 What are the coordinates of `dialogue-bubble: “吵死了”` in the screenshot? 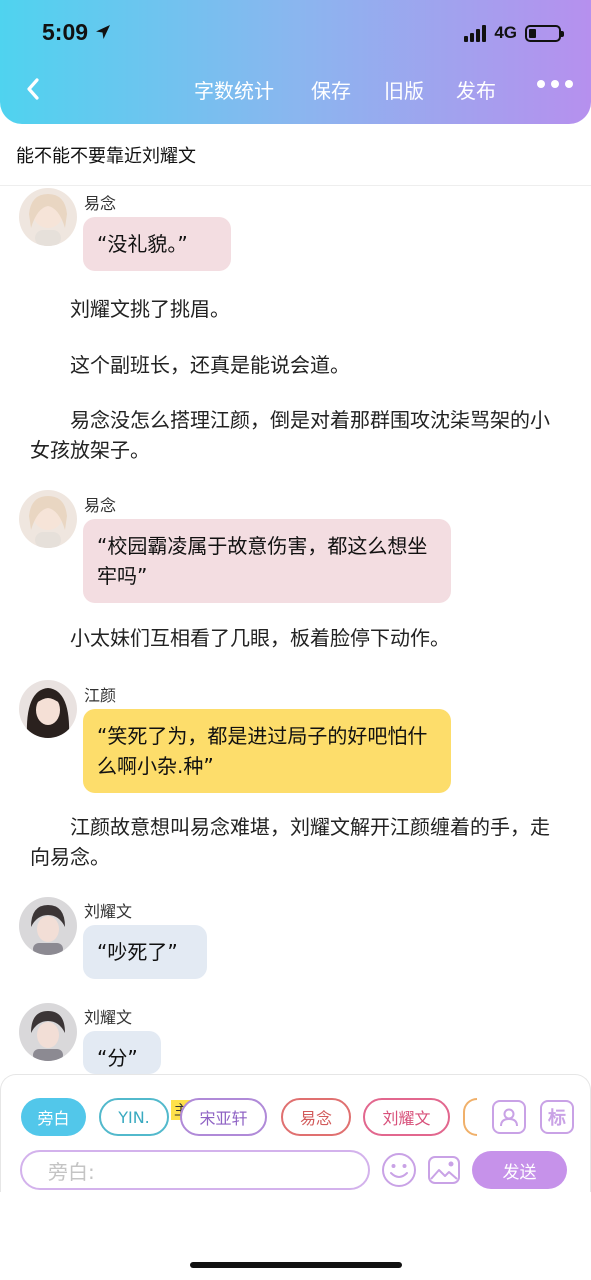 It's located at (145, 952).